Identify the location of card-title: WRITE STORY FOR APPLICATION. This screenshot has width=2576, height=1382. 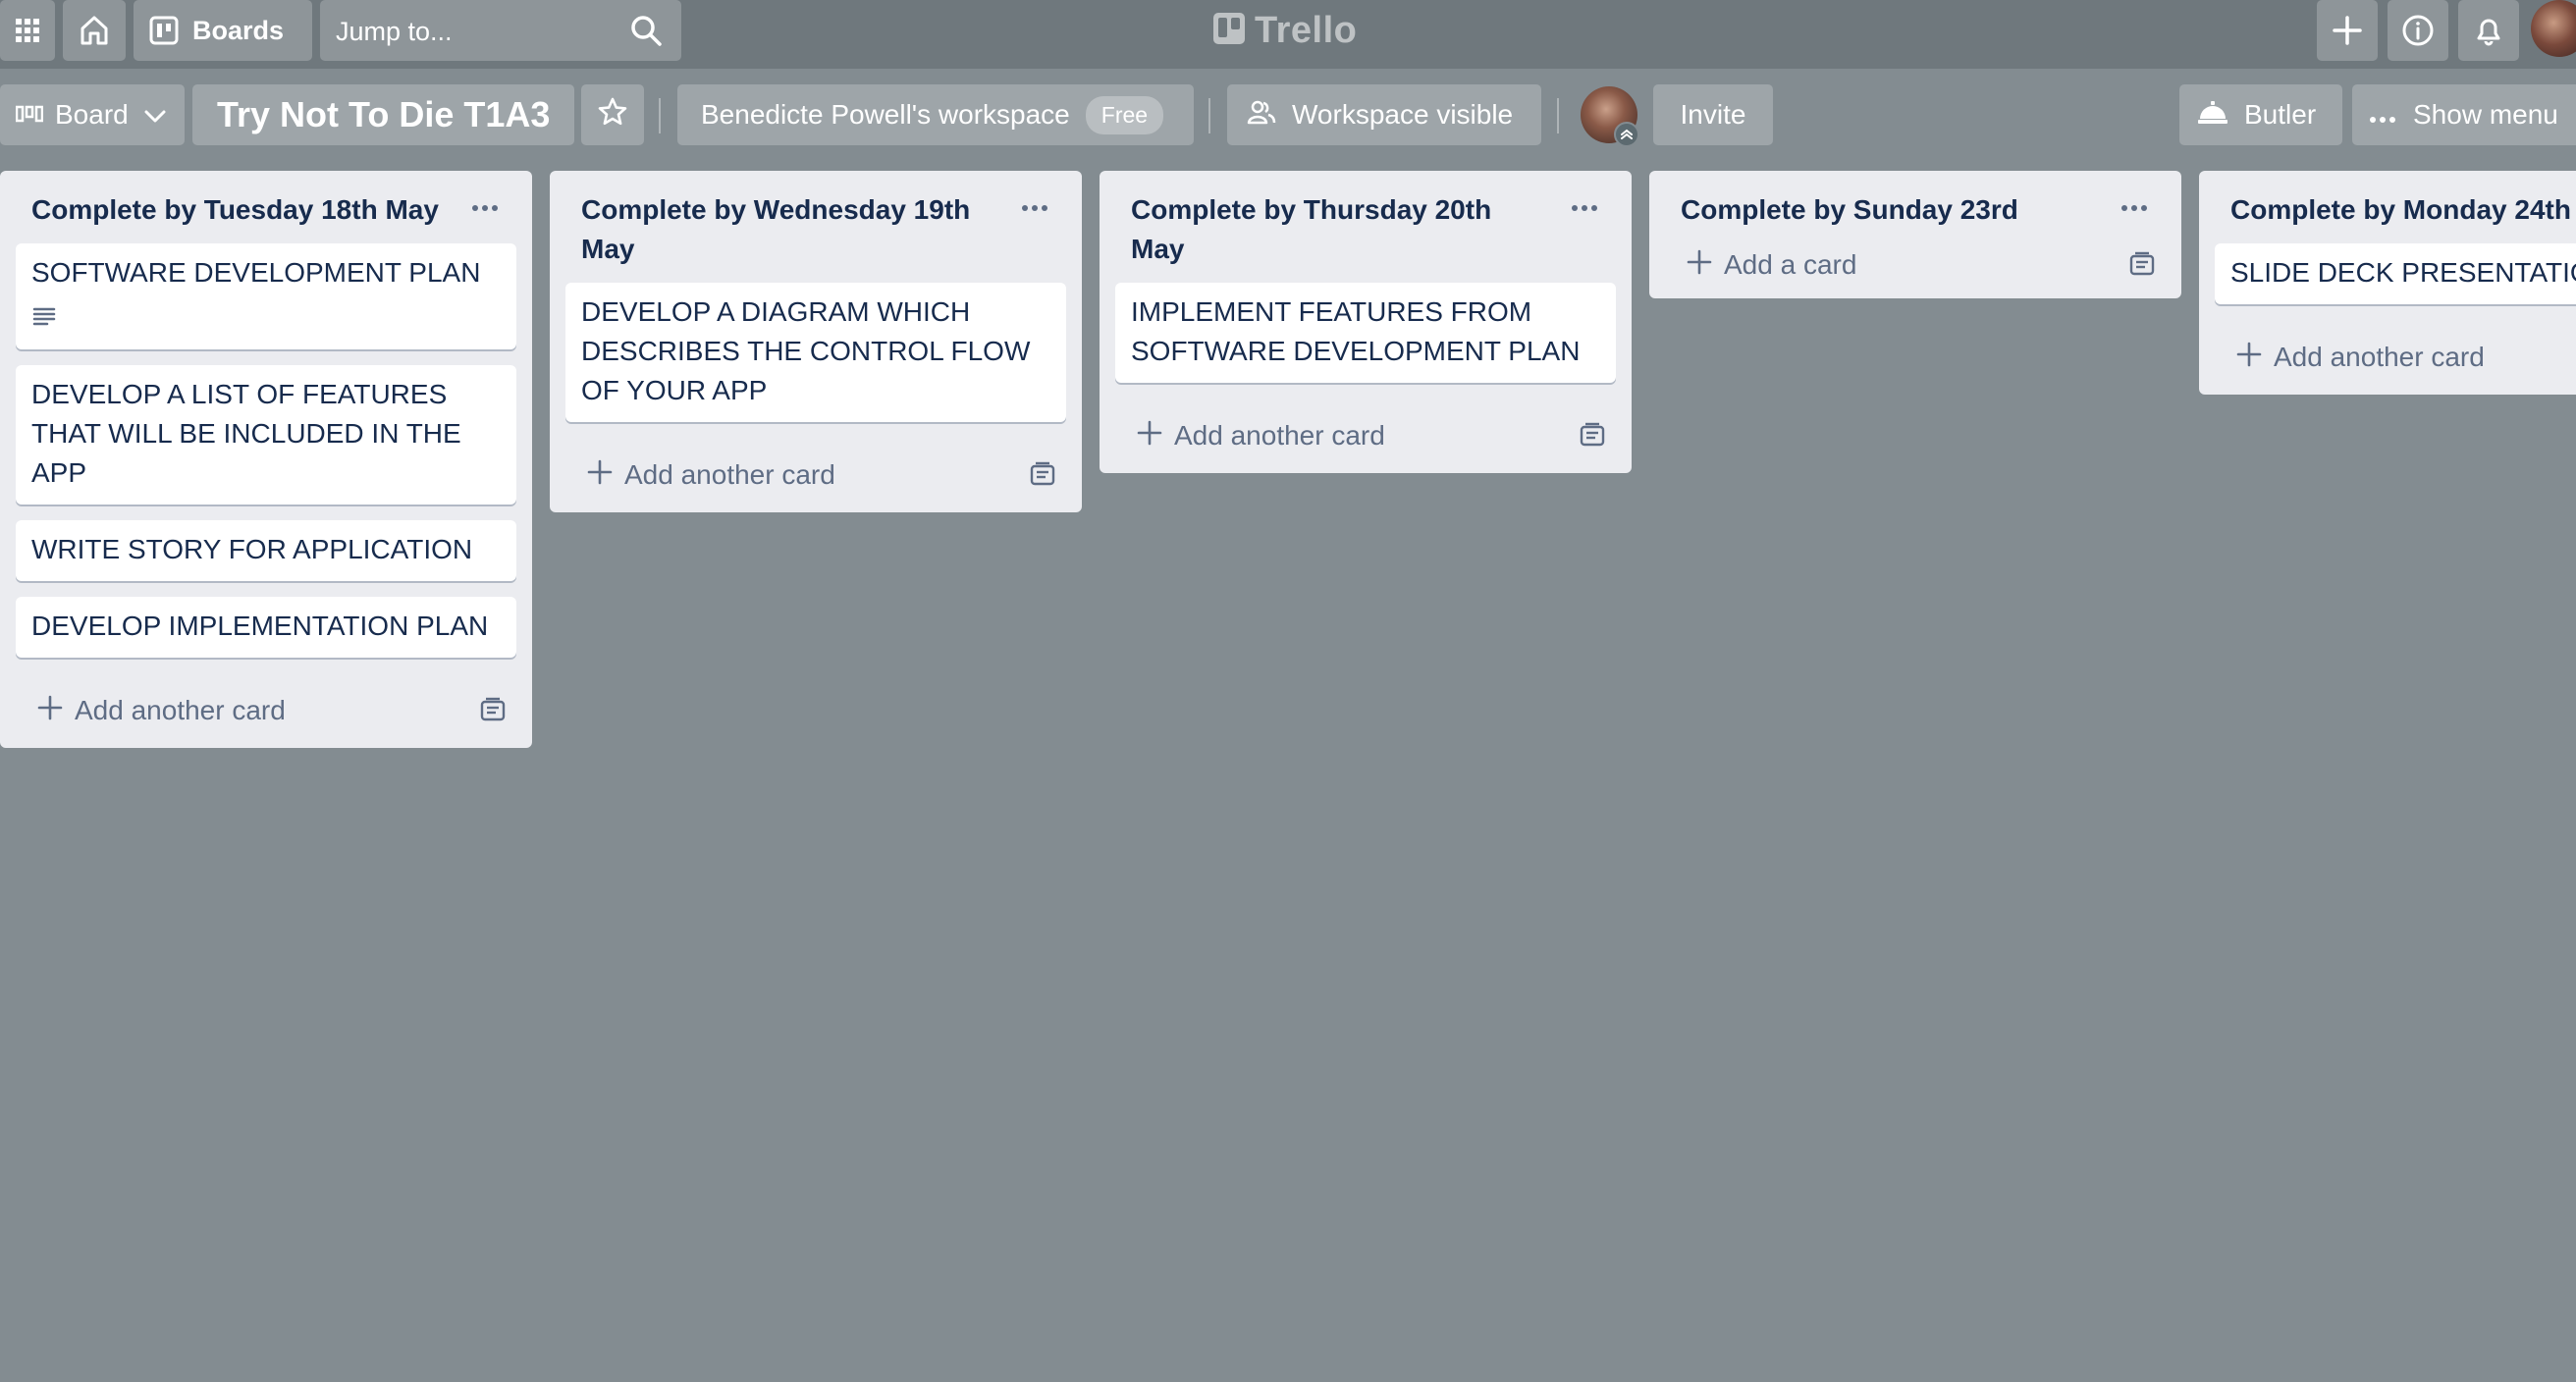
(252, 549).